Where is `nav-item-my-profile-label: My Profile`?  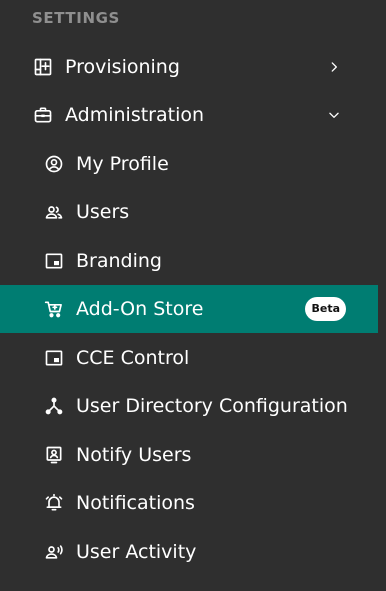 nav-item-my-profile-label: My Profile is located at coordinates (122, 164).